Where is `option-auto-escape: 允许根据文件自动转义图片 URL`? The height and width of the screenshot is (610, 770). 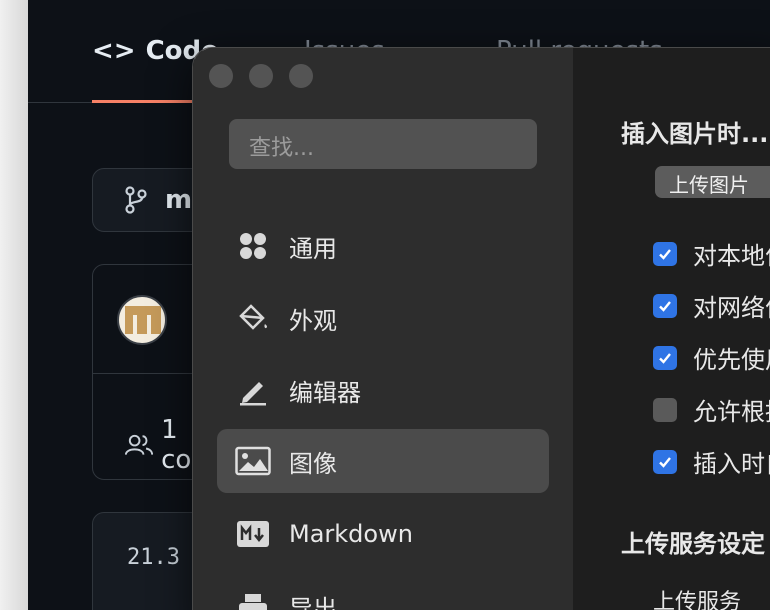 option-auto-escape: 允许根据文件自动转义图片 URL is located at coordinates (711, 409).